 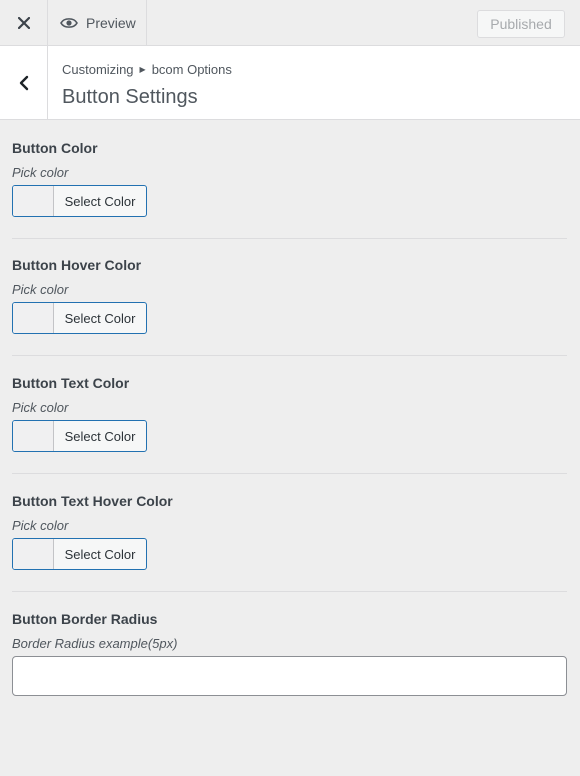 I want to click on breadcrumb-root: Customizing, so click(x=98, y=69).